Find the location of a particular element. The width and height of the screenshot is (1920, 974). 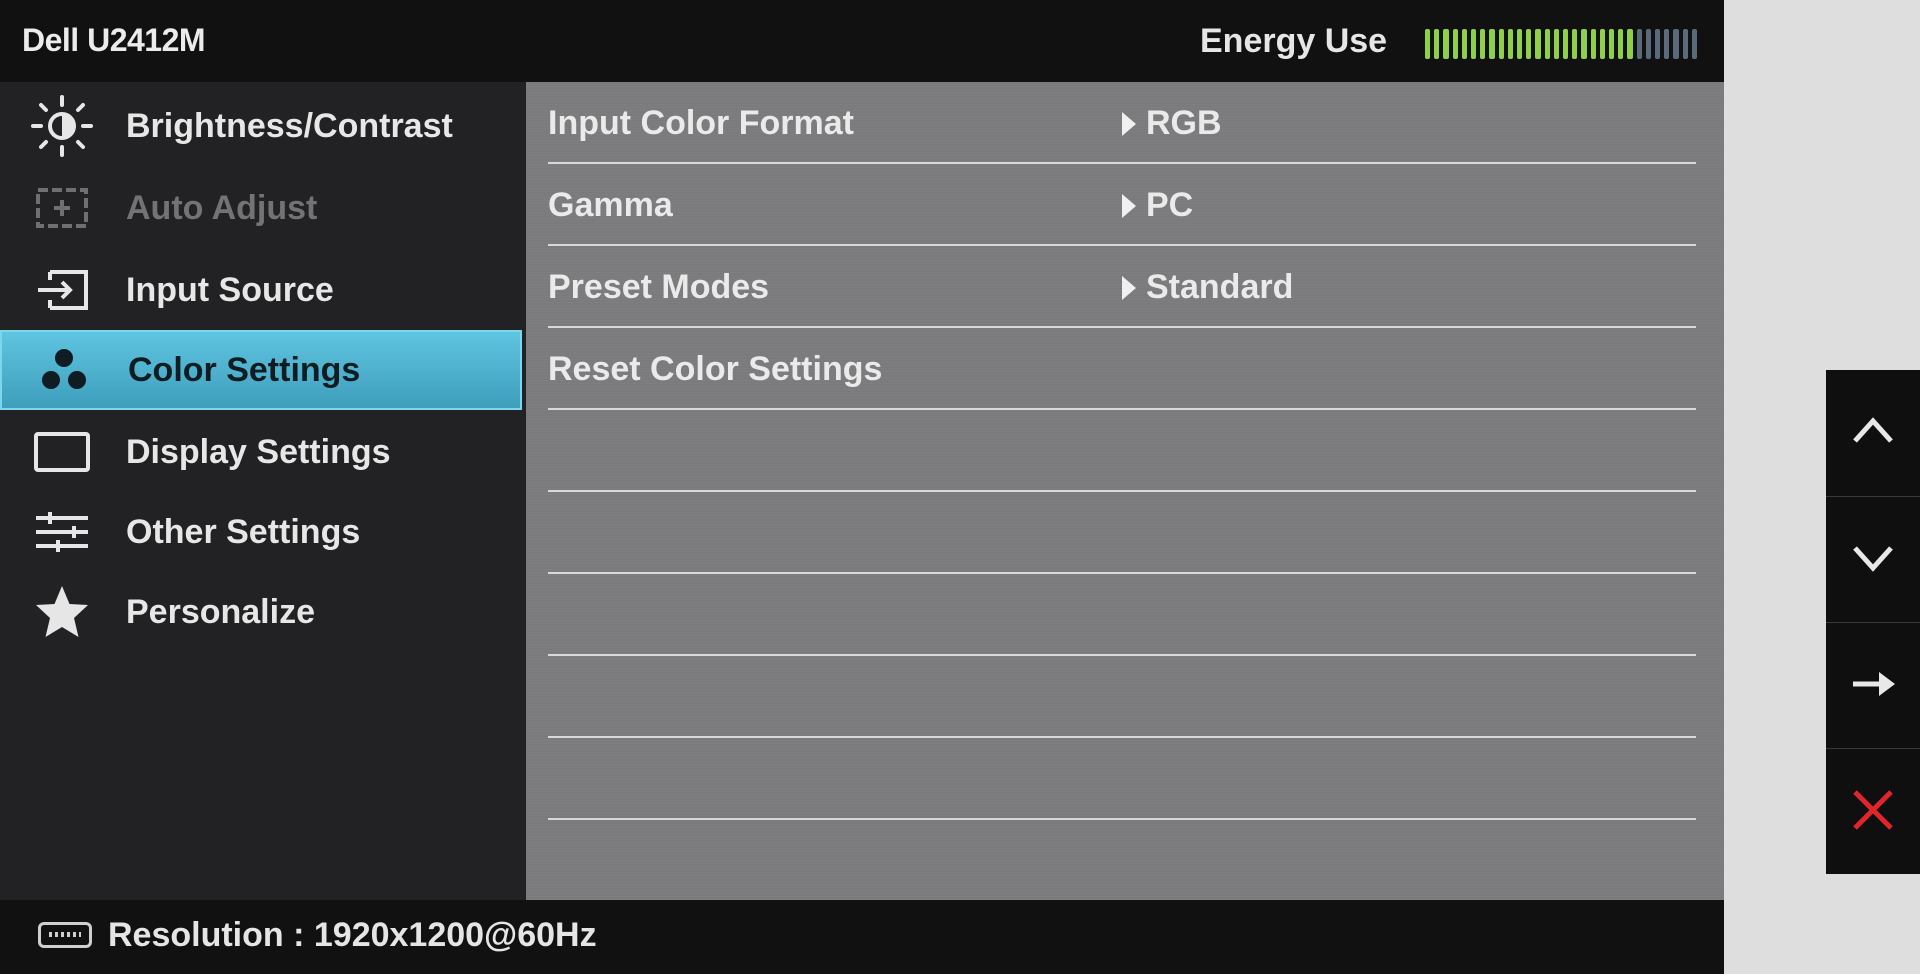

setting-row-input-color-format: Input Color Format RGB is located at coordinates (1122, 123).